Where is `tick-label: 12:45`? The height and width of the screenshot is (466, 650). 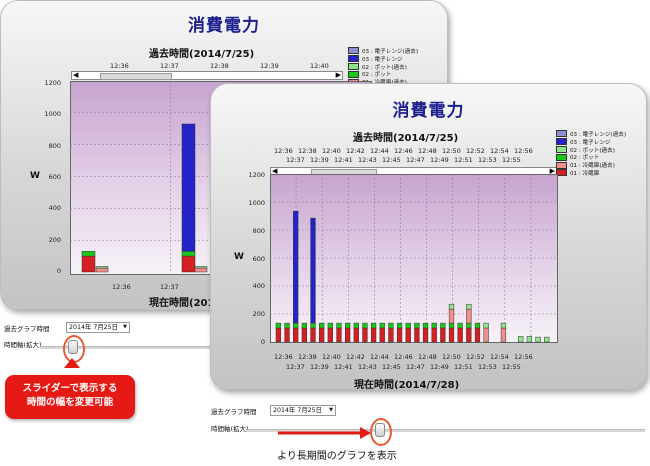
tick-label: 12:45 is located at coordinates (391, 367).